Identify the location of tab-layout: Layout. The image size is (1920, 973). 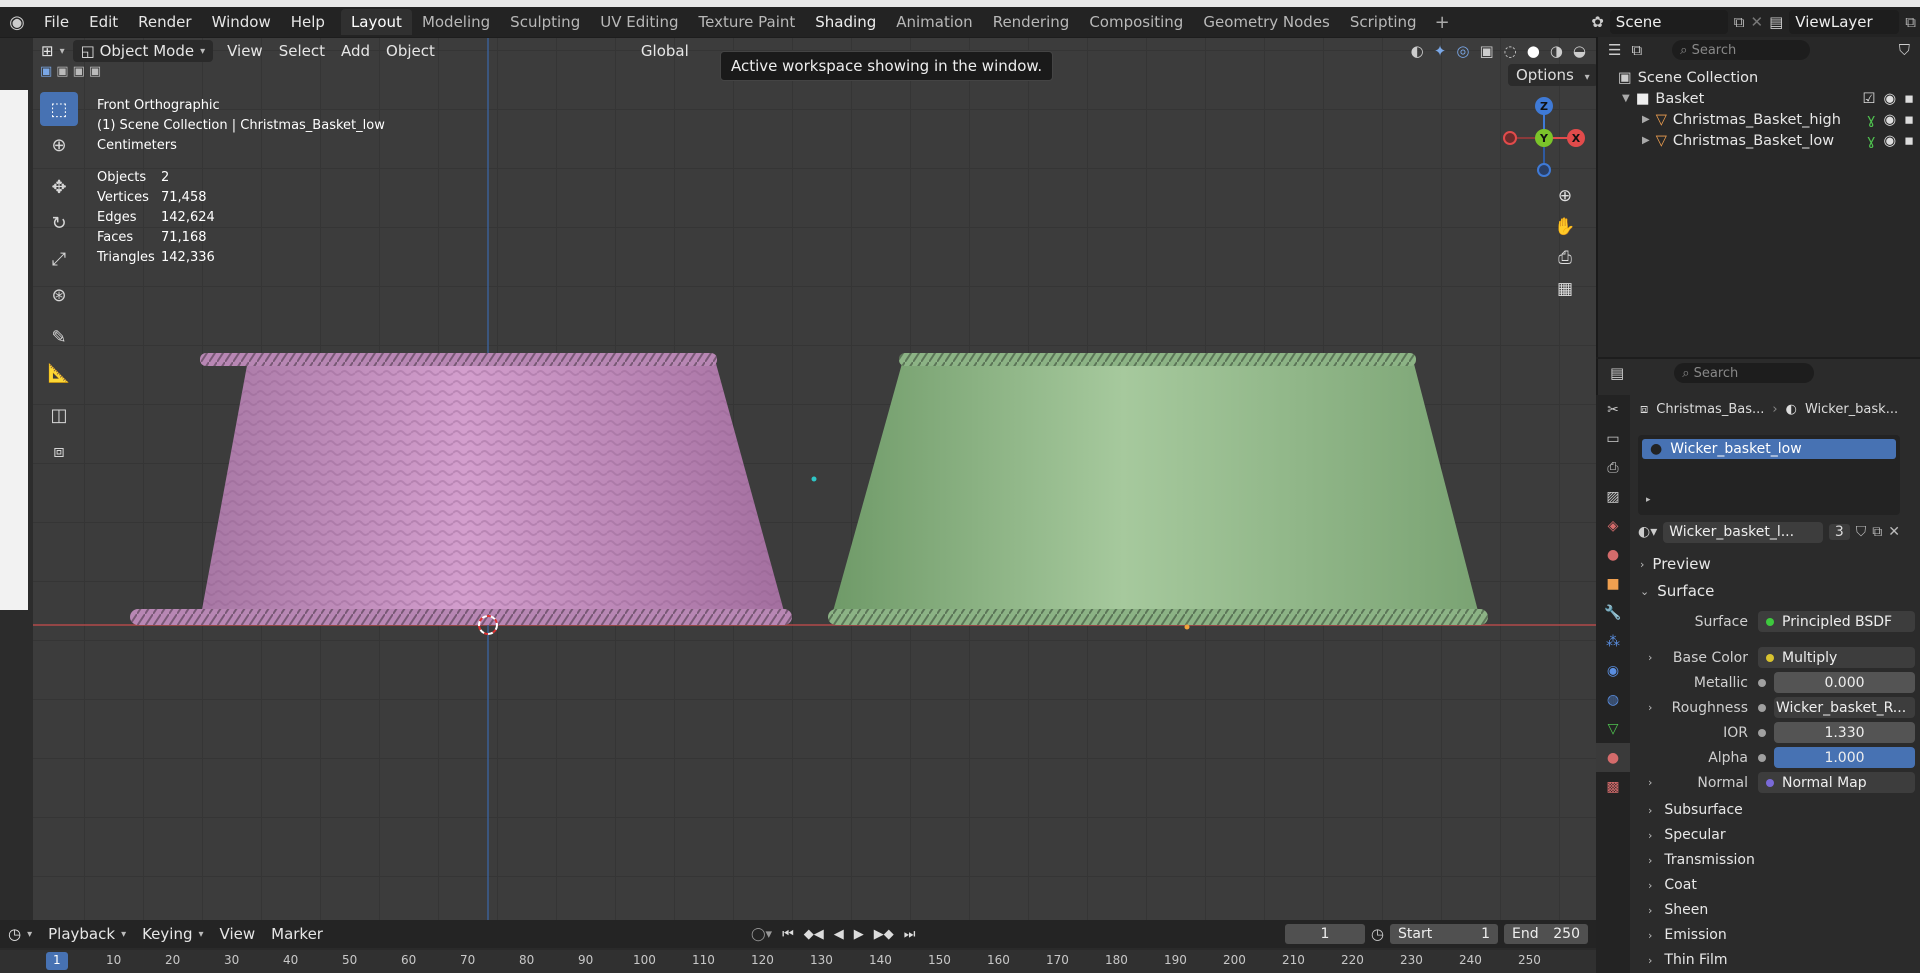
(376, 22).